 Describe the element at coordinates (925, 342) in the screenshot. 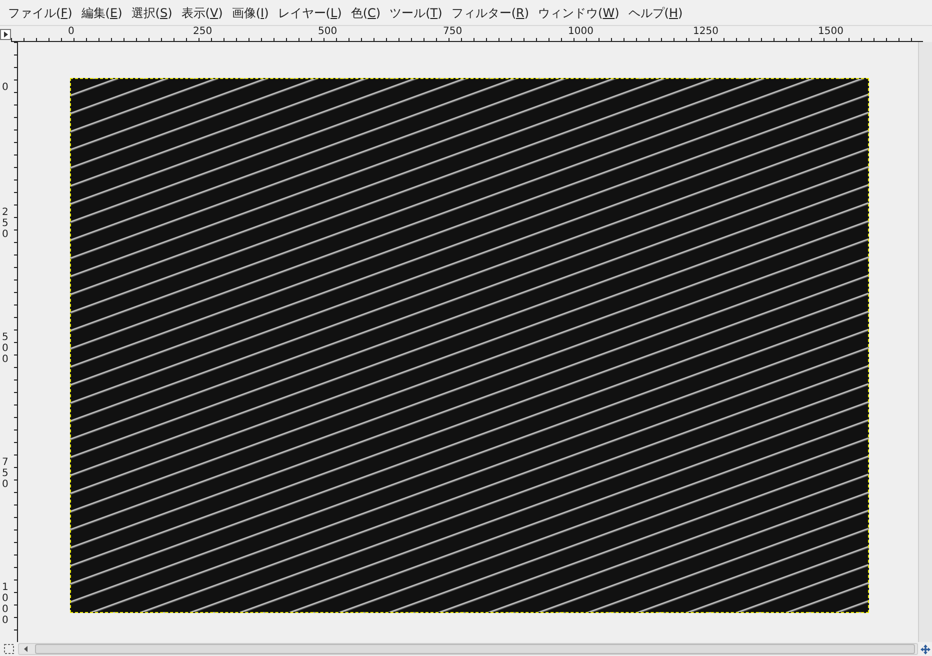

I see `vertical-scrollbar` at that location.